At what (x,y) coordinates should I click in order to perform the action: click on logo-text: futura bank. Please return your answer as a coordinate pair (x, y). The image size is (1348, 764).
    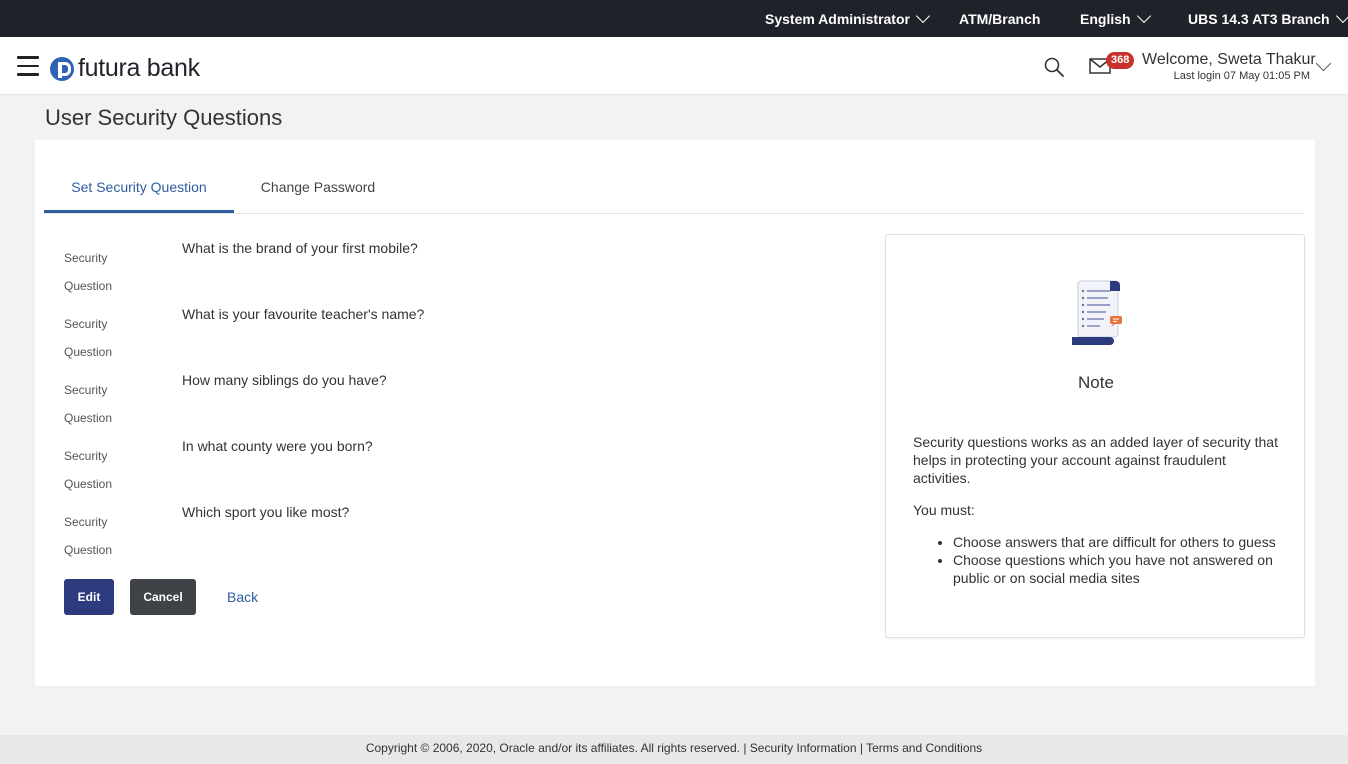
    Looking at the image, I should click on (139, 68).